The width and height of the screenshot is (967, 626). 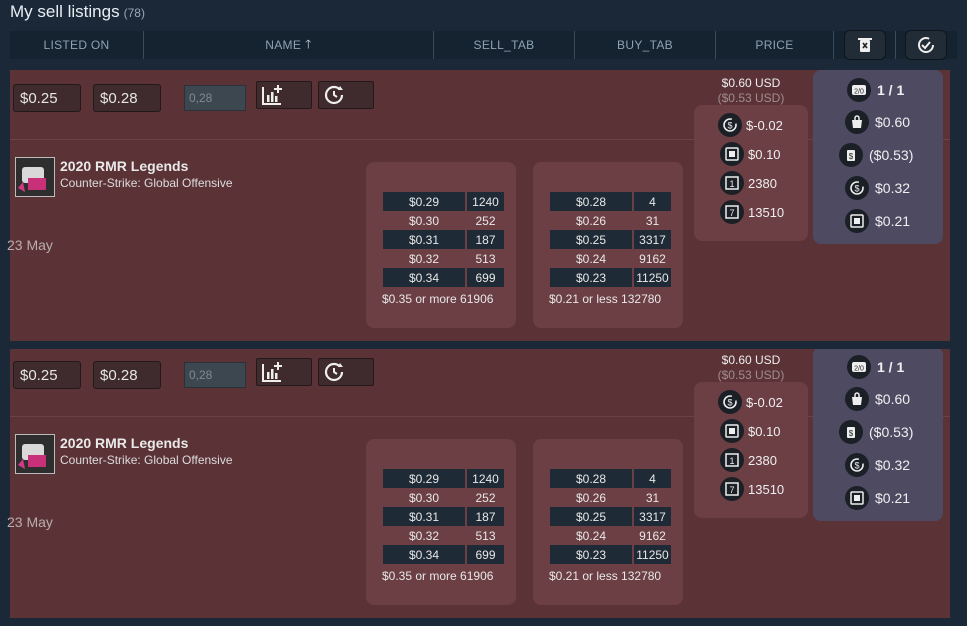 What do you see at coordinates (891, 367) in the screenshot?
I see `summary-quantity-value: 1 / 1` at bounding box center [891, 367].